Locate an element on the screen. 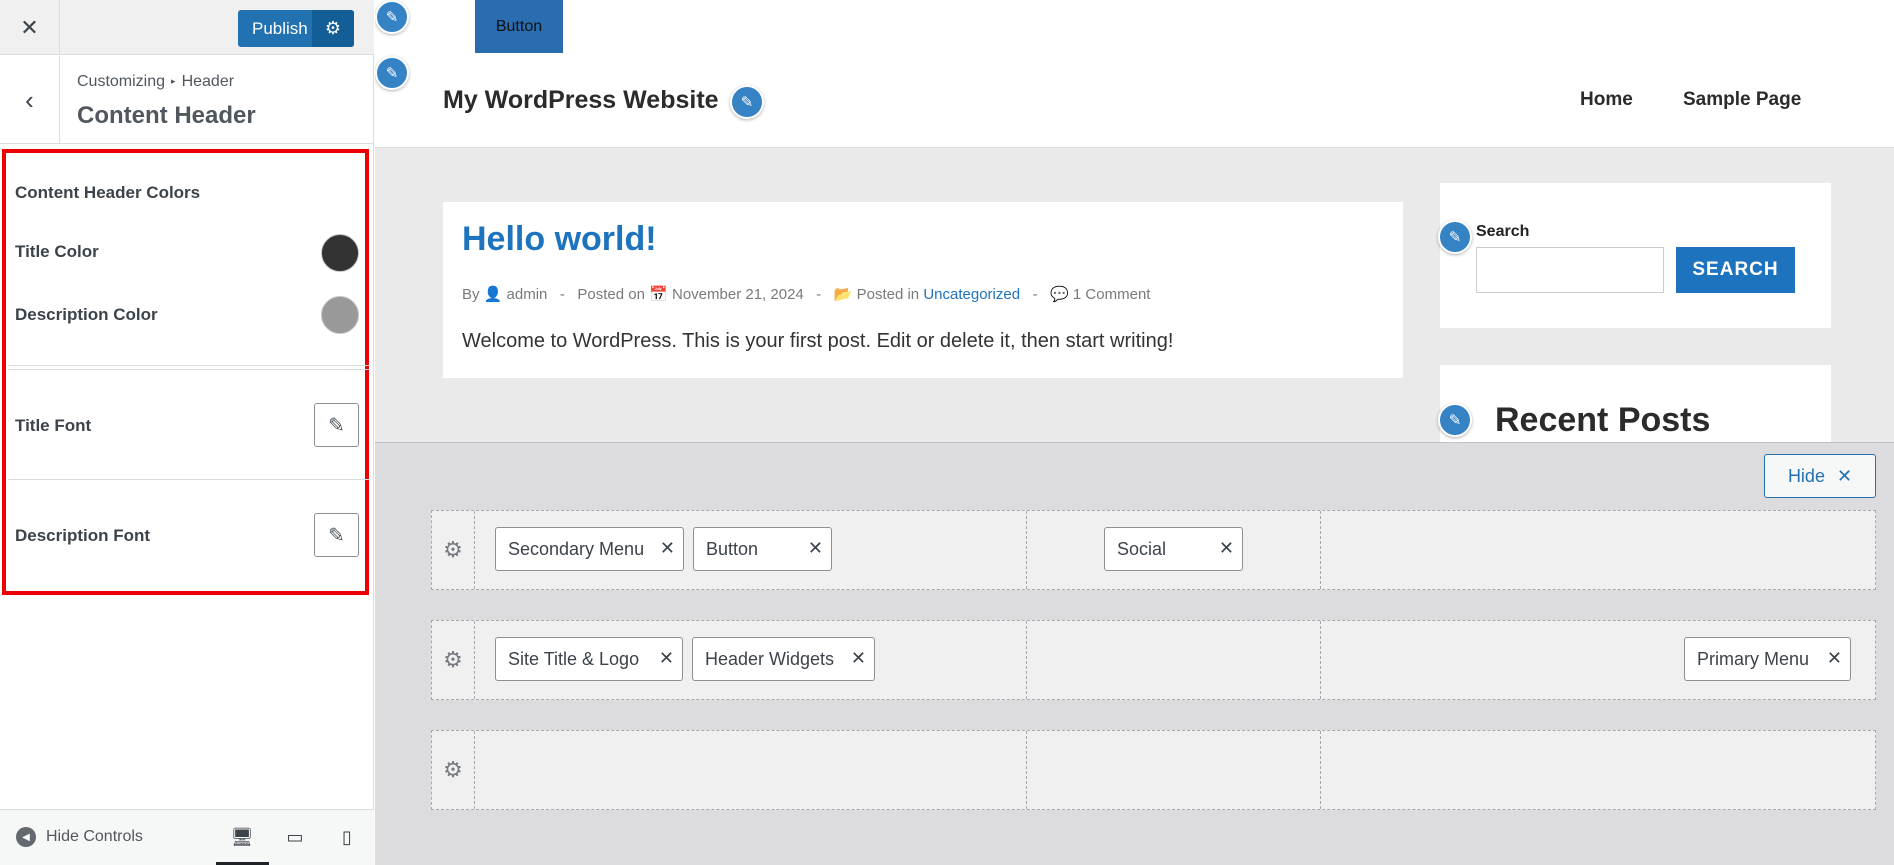  breadcrumb: Customizing ▸ Header is located at coordinates (155, 82).